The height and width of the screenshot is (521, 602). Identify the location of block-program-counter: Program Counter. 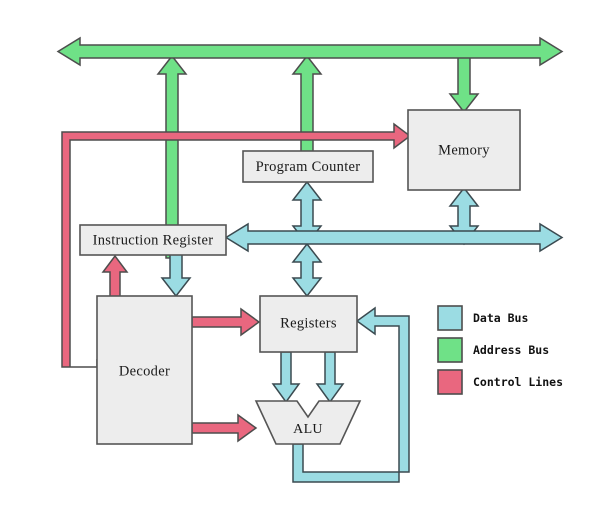
(308, 166).